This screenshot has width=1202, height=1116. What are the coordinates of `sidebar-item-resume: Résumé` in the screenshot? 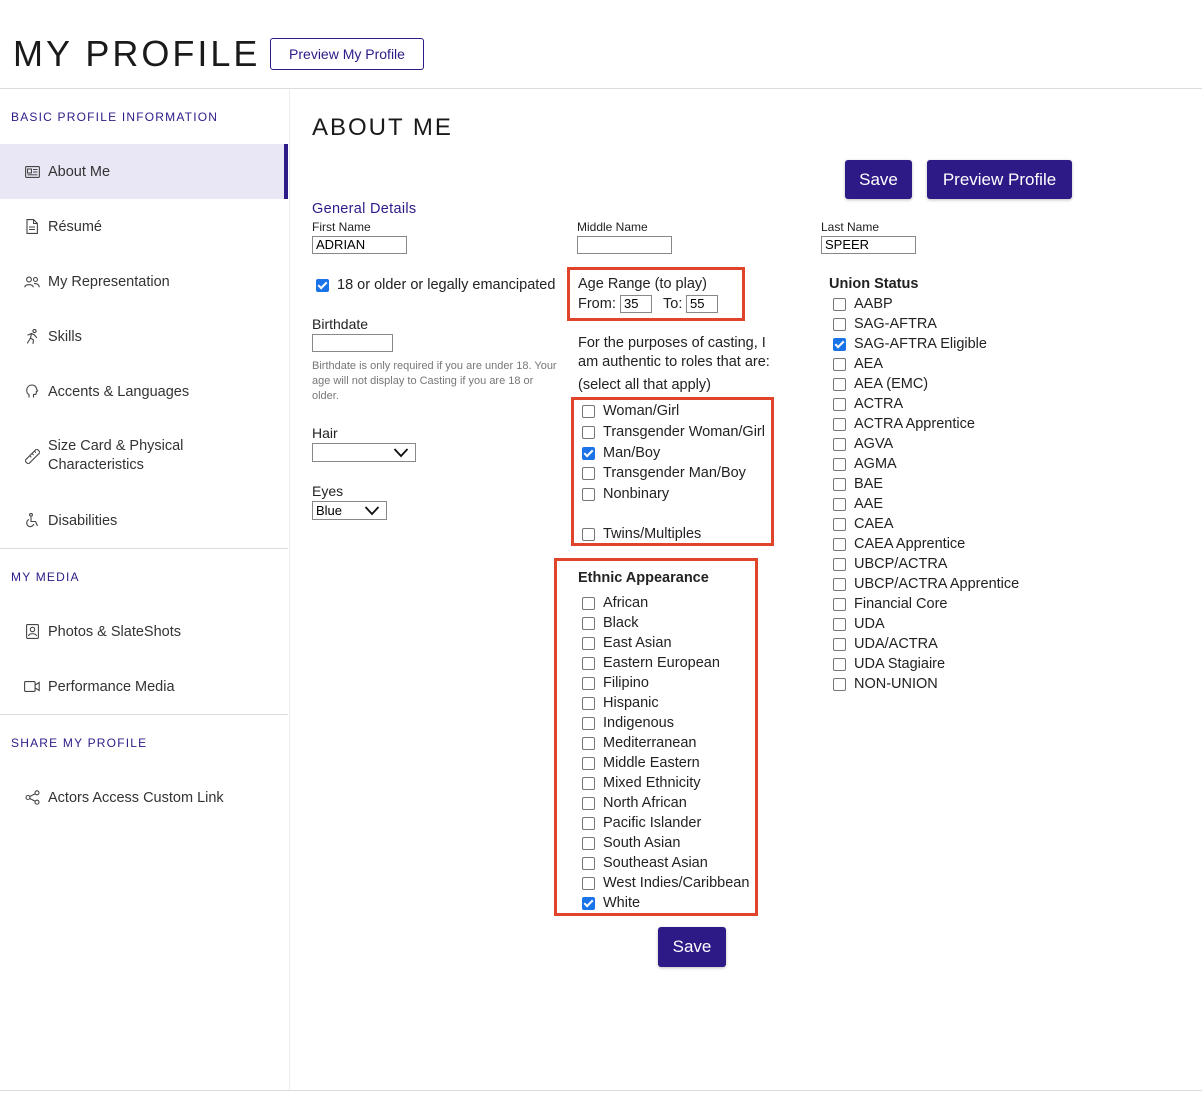 It's located at (144, 226).